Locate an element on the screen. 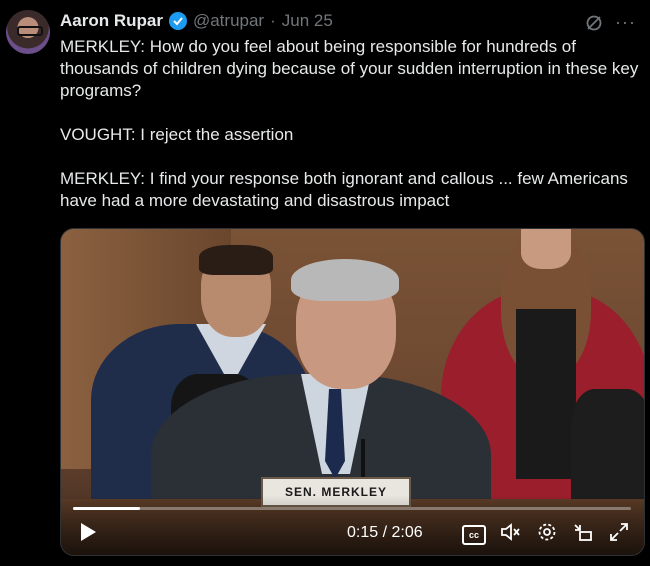 This screenshot has width=650, height=566. progress-fill is located at coordinates (106, 508).